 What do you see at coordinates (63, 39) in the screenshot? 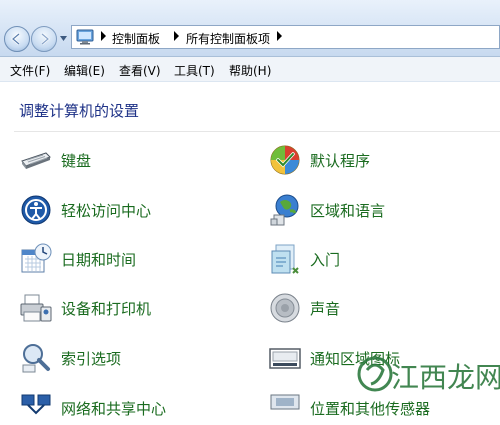
I see `recent-pages-dropdown-icon` at bounding box center [63, 39].